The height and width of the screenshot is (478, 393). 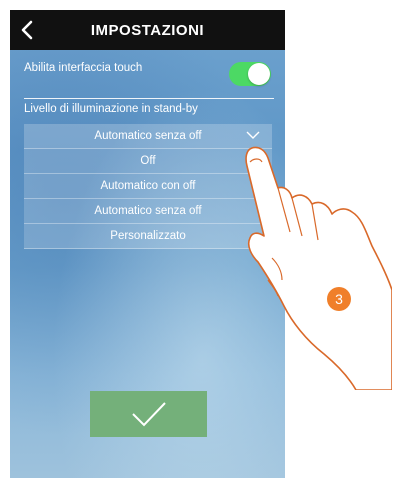 I want to click on toggle-knob, so click(x=259, y=74).